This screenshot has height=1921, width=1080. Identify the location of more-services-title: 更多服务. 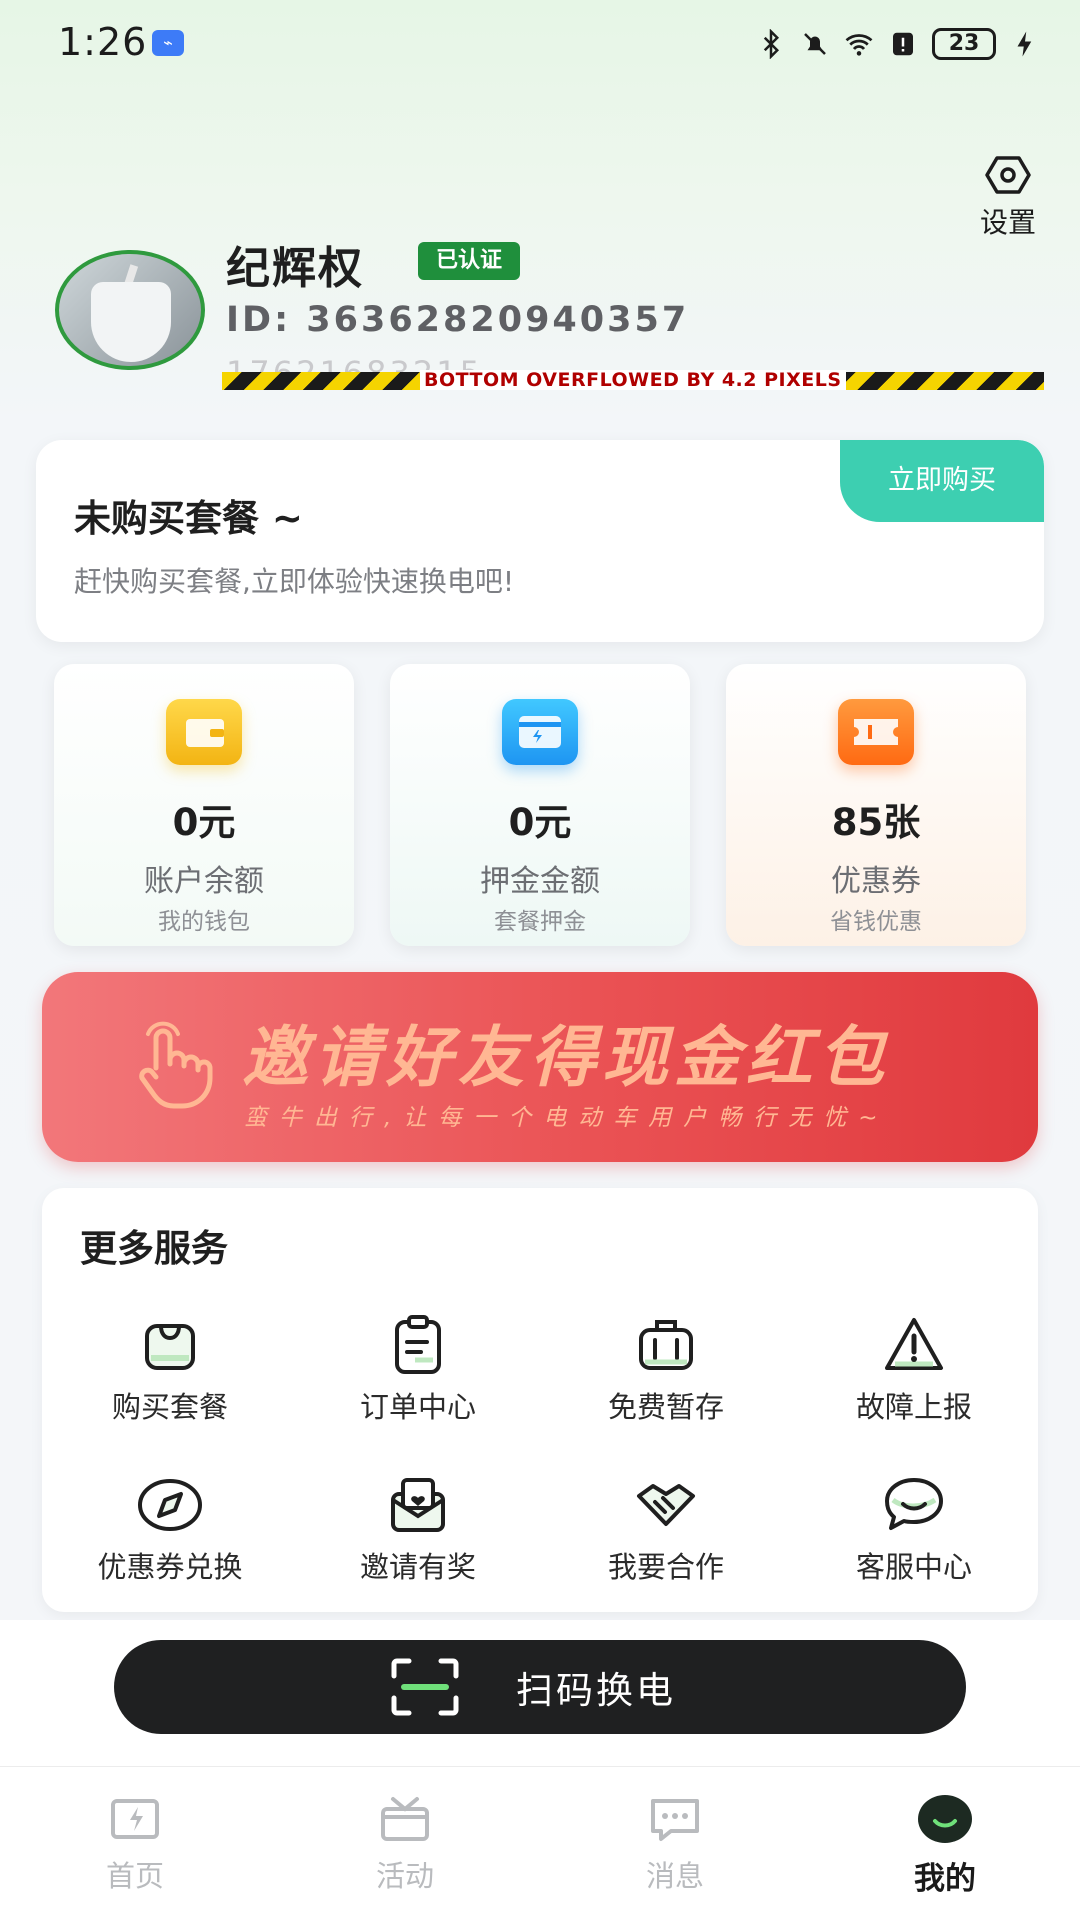
(154, 1248).